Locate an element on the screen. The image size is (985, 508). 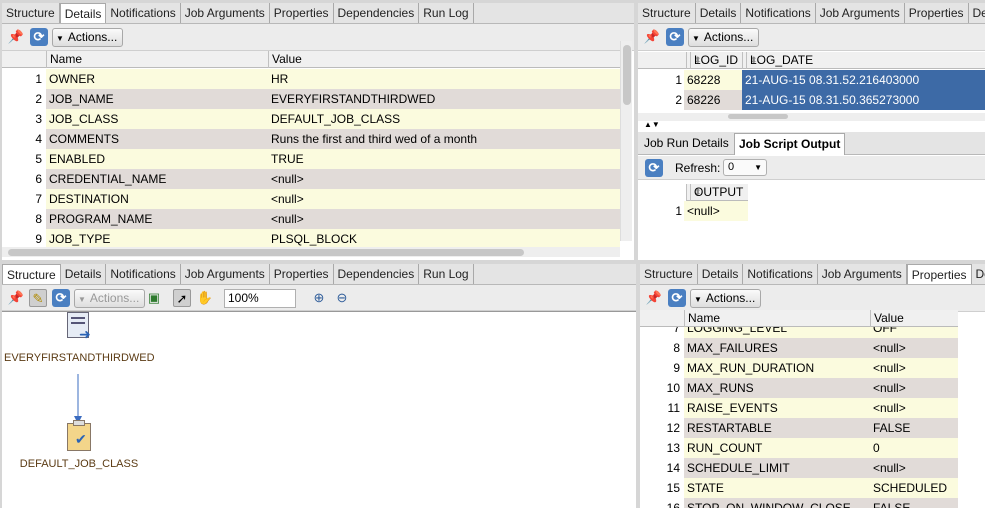
value-cell: SCHEDULED is located at coordinates (914, 488).